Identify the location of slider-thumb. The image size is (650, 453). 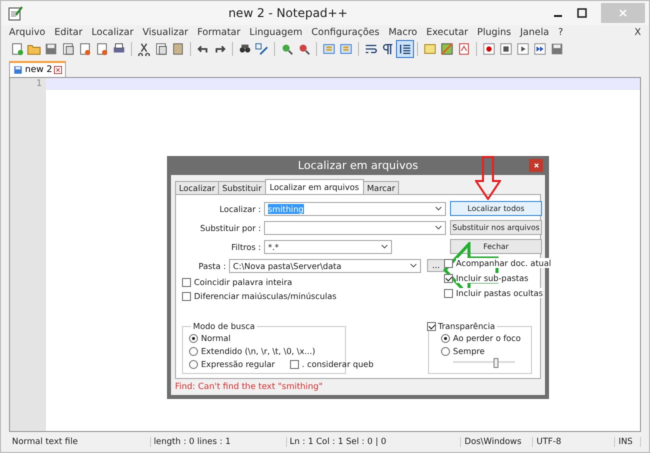
(496, 363).